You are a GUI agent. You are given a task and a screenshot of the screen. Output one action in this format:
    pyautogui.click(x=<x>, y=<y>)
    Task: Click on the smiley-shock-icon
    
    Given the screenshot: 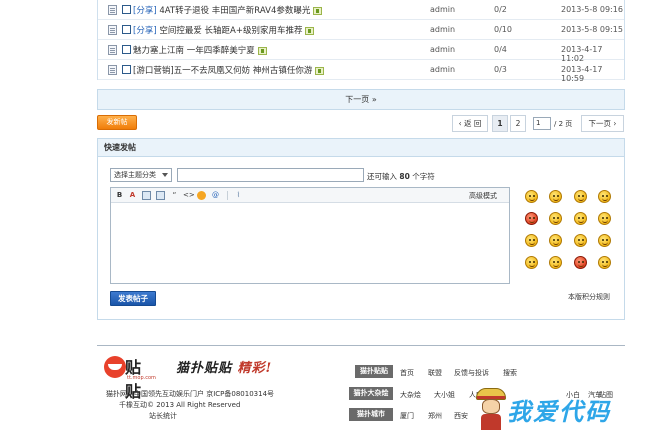 What is the action you would take?
    pyautogui.click(x=555, y=262)
    